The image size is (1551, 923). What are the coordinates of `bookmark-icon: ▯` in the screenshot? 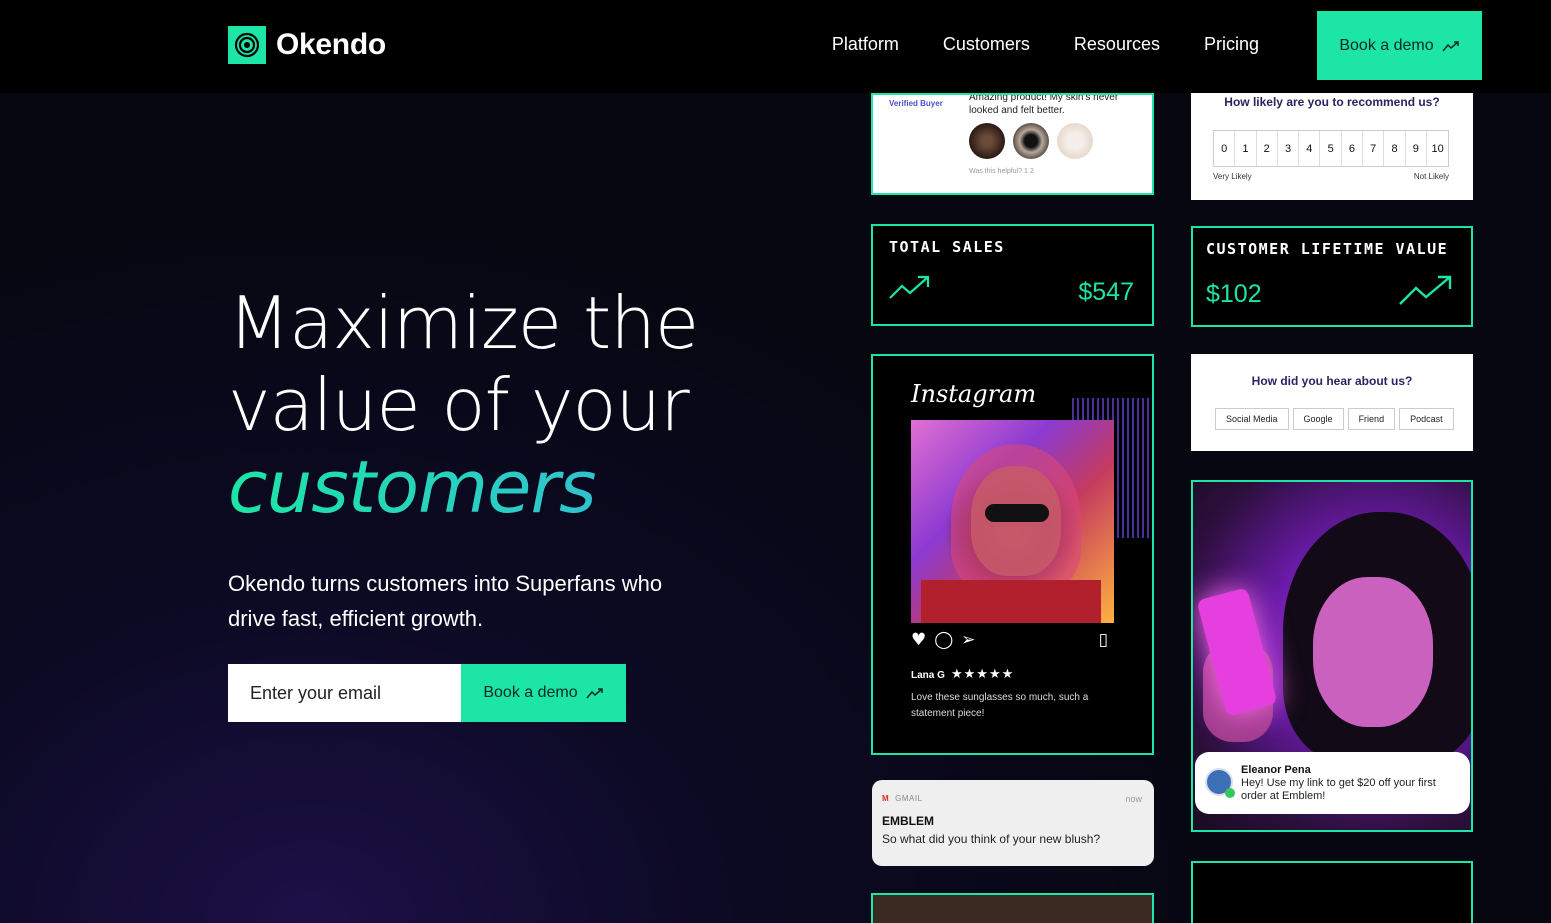 It's located at (1103, 640).